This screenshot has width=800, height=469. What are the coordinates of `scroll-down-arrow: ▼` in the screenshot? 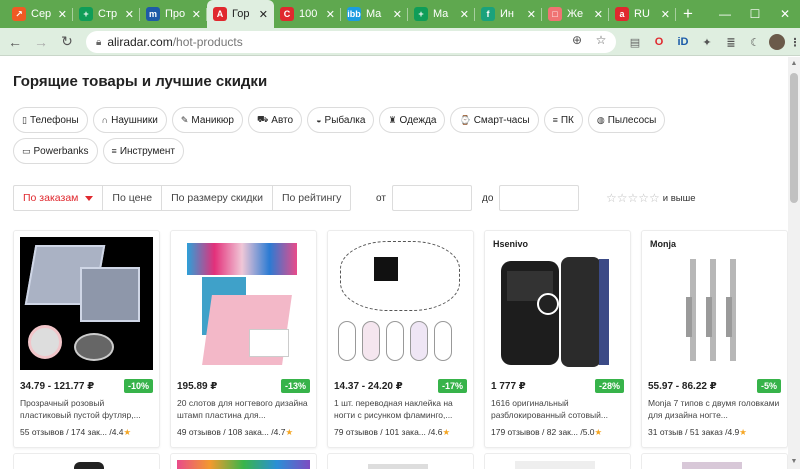 It's located at (794, 462).